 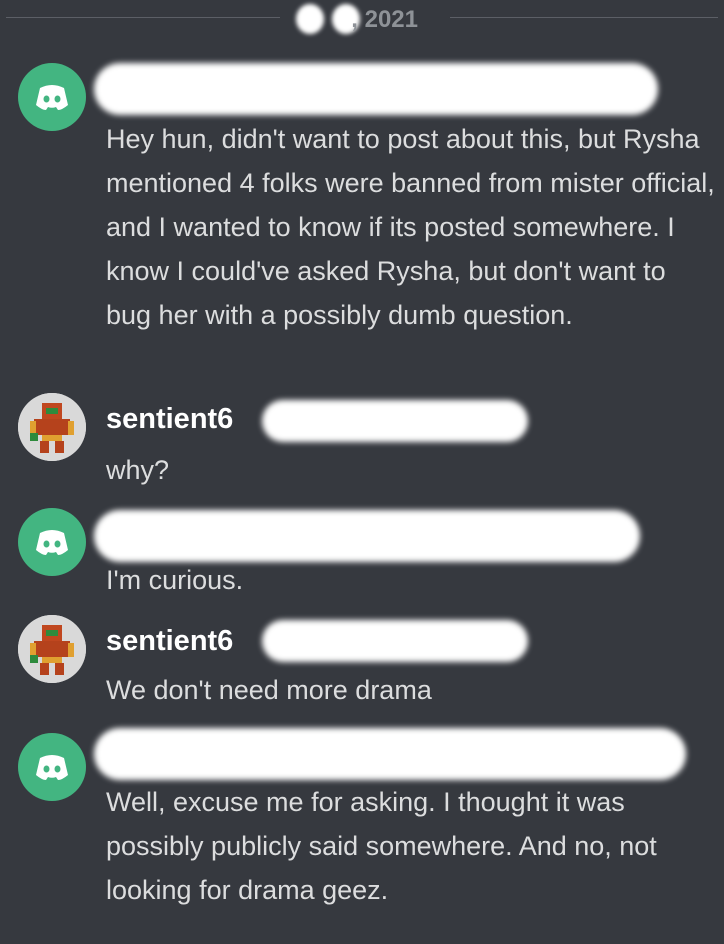 I want to click on redacted-date-blot, so click(x=310, y=19).